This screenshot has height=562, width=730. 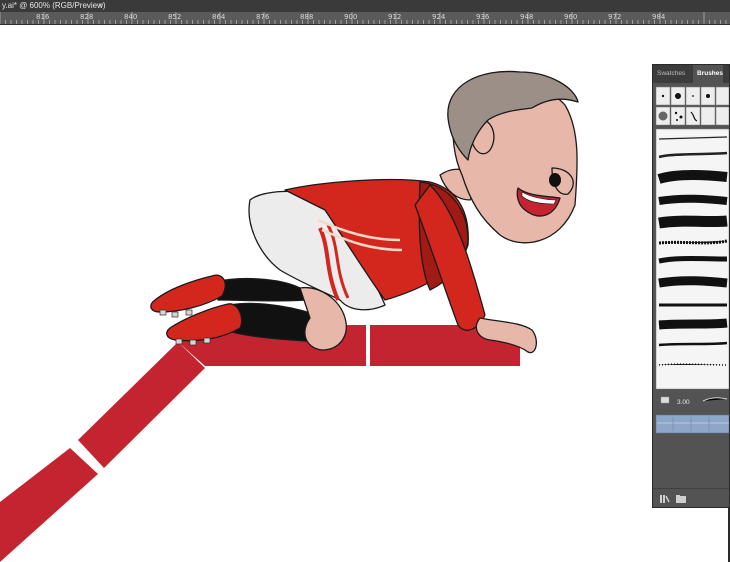 I want to click on brush-thumbnails, so click(x=691, y=295).